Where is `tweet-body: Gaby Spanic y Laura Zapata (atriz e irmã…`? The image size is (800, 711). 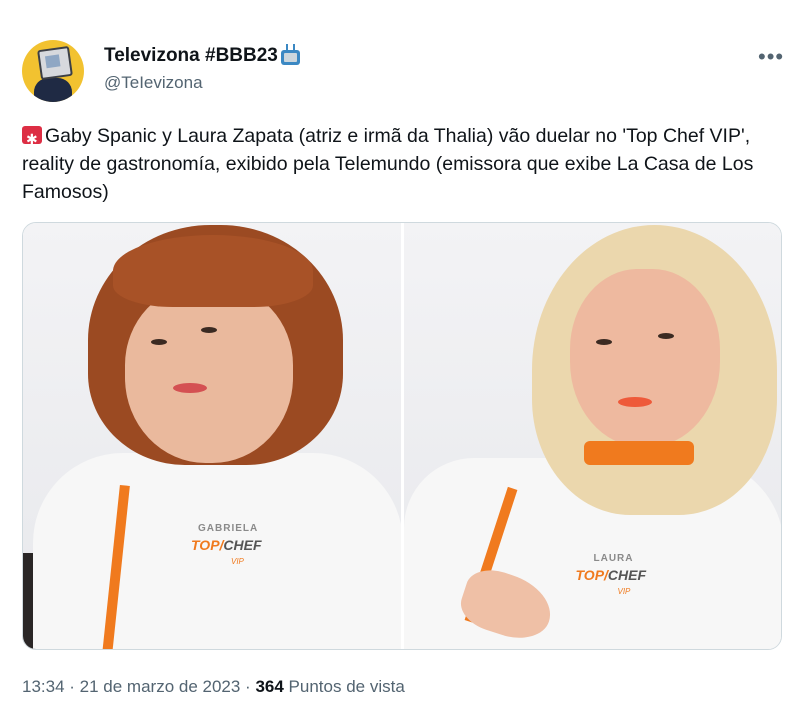
tweet-body: Gaby Spanic y Laura Zapata (atriz e irmã… is located at coordinates (388, 164).